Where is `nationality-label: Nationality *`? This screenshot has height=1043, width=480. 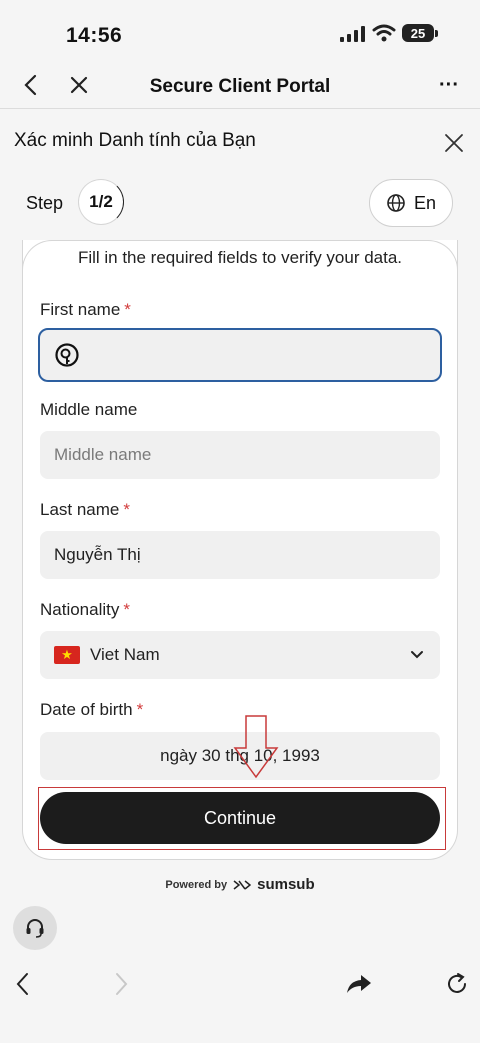
nationality-label: Nationality * is located at coordinates (85, 609).